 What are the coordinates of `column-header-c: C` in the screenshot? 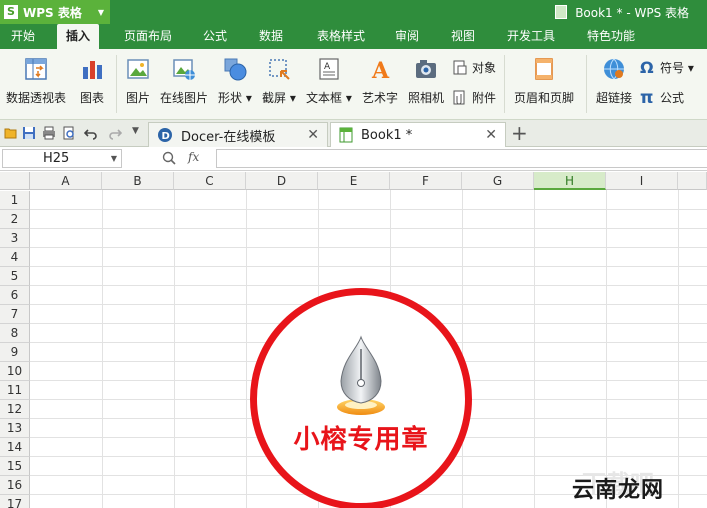 It's located at (210, 181).